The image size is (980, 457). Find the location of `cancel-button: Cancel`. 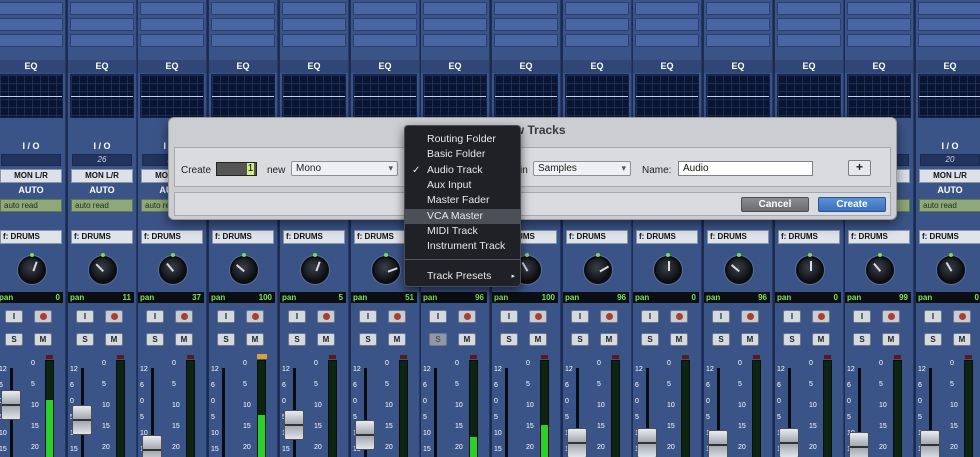

cancel-button: Cancel is located at coordinates (775, 204).